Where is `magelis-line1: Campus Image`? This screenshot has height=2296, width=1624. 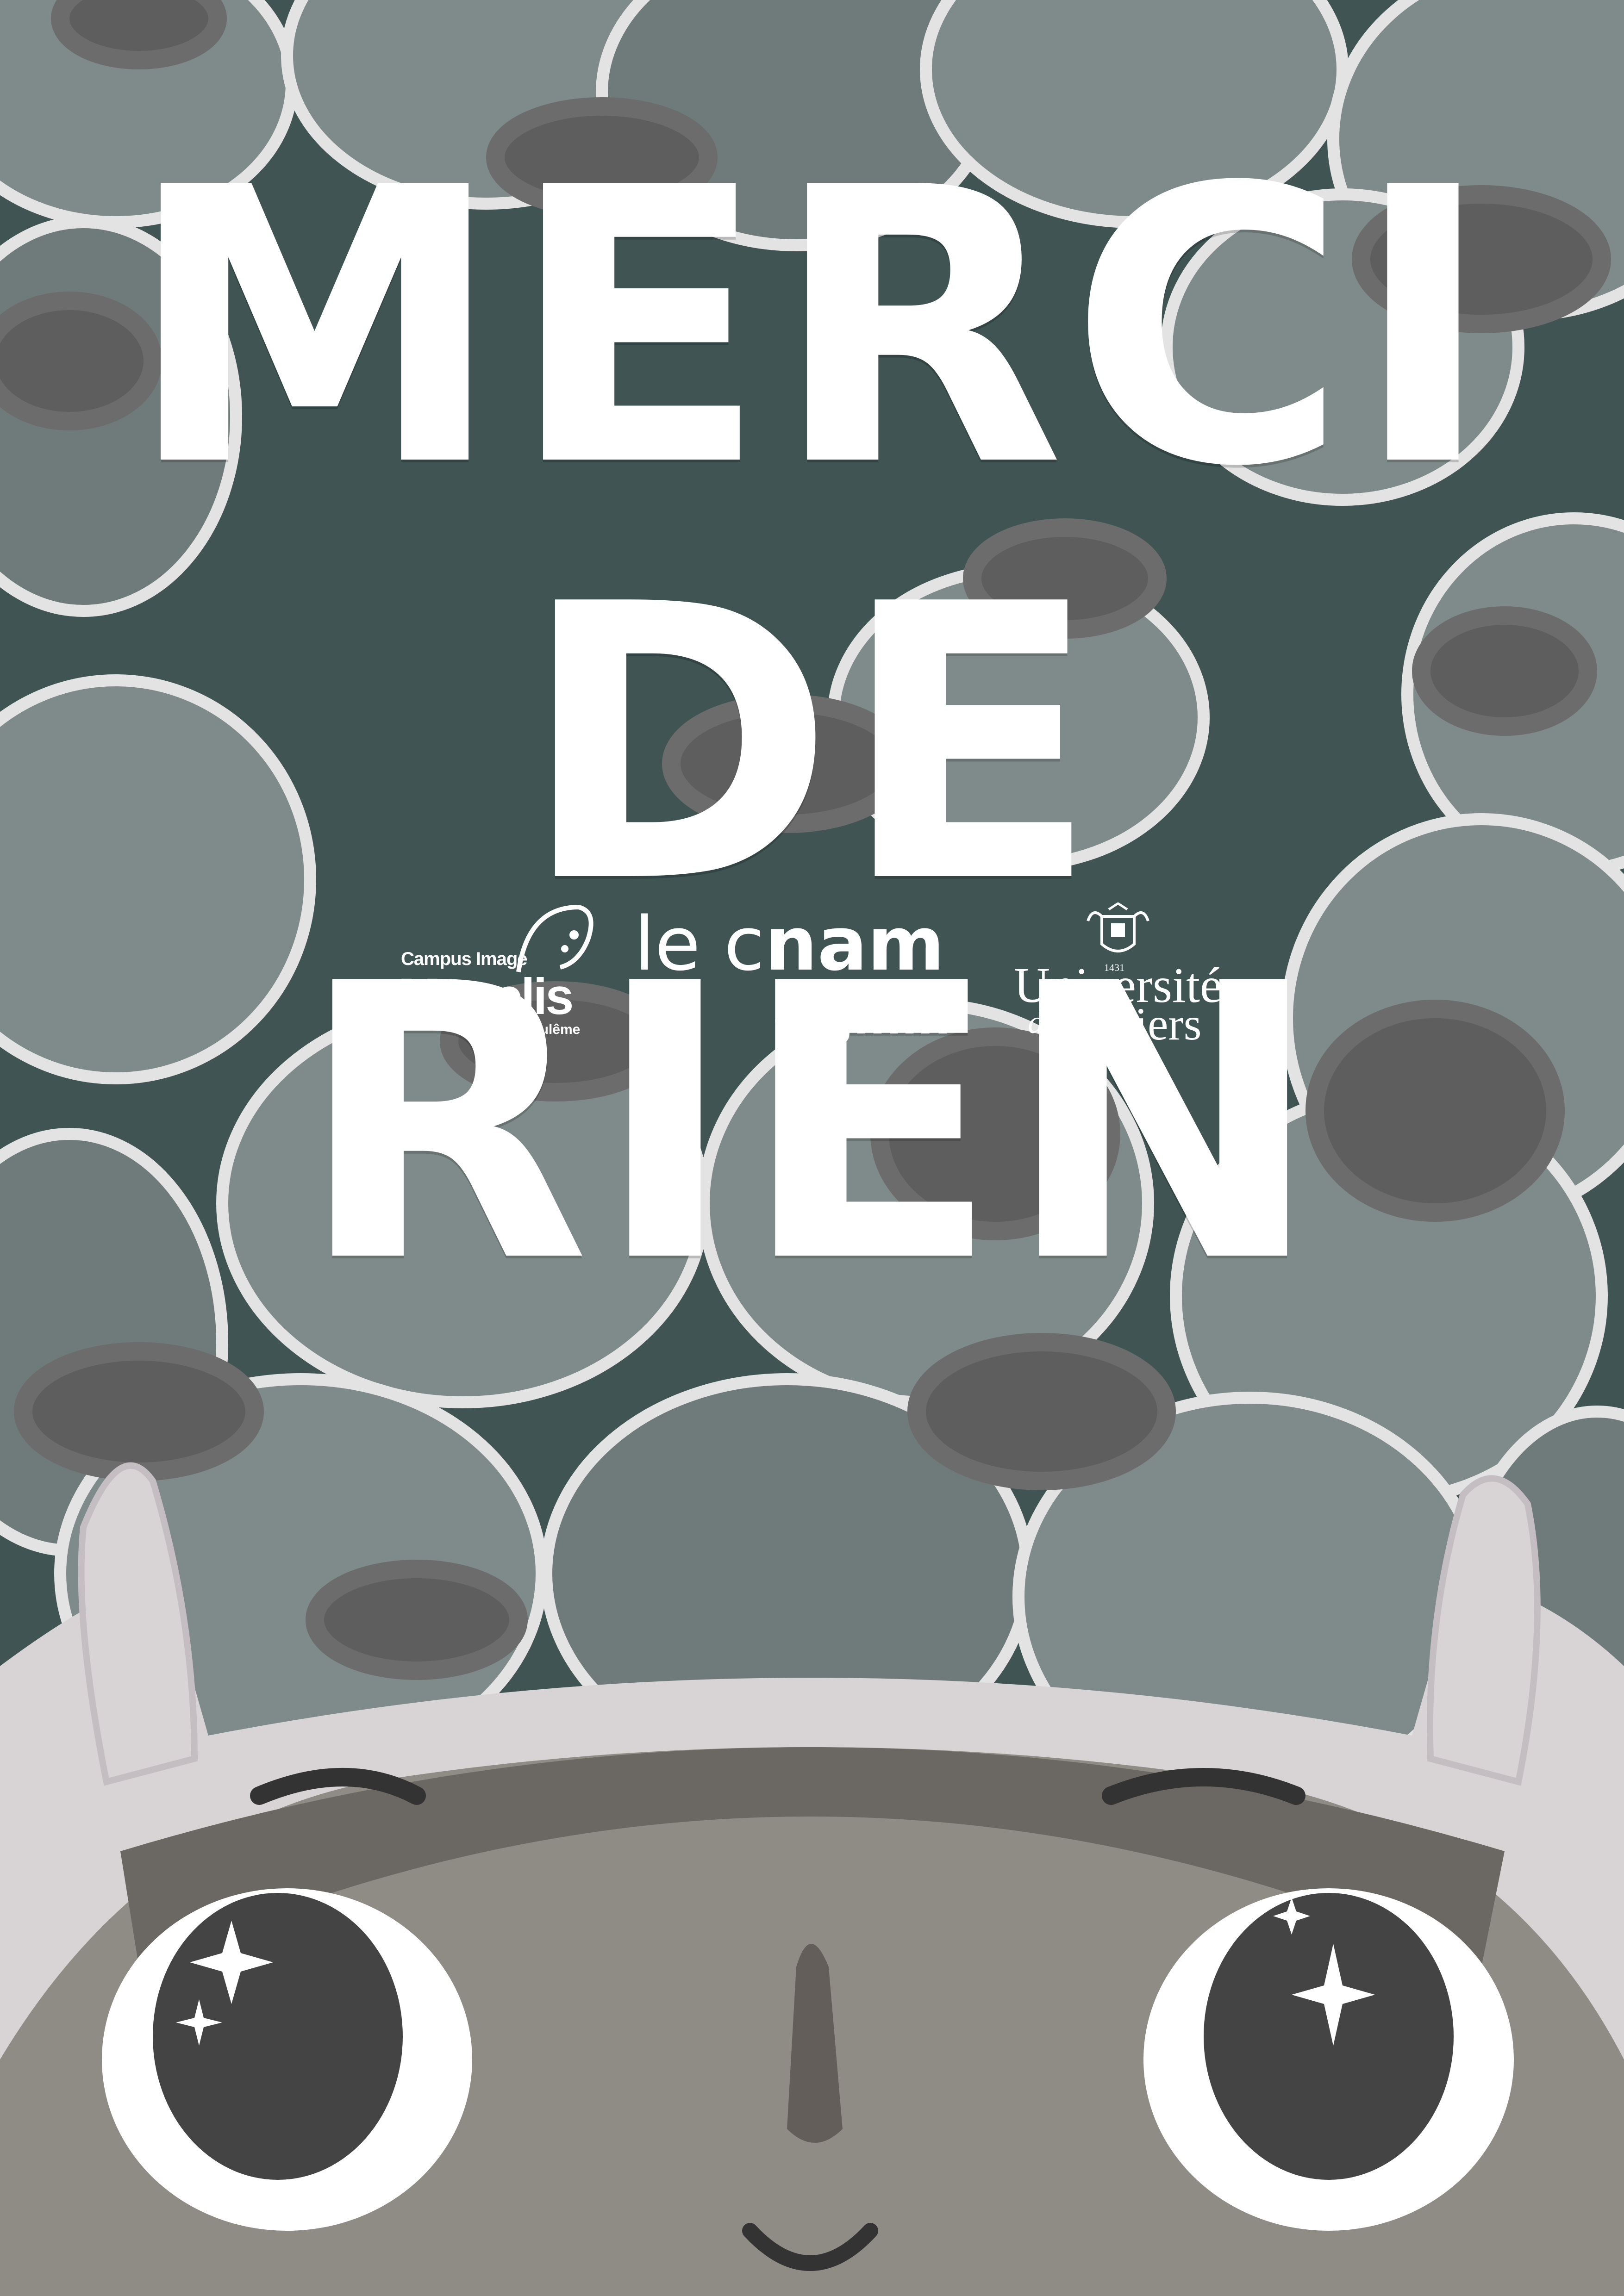
magelis-line1: Campus Image is located at coordinates (464, 959).